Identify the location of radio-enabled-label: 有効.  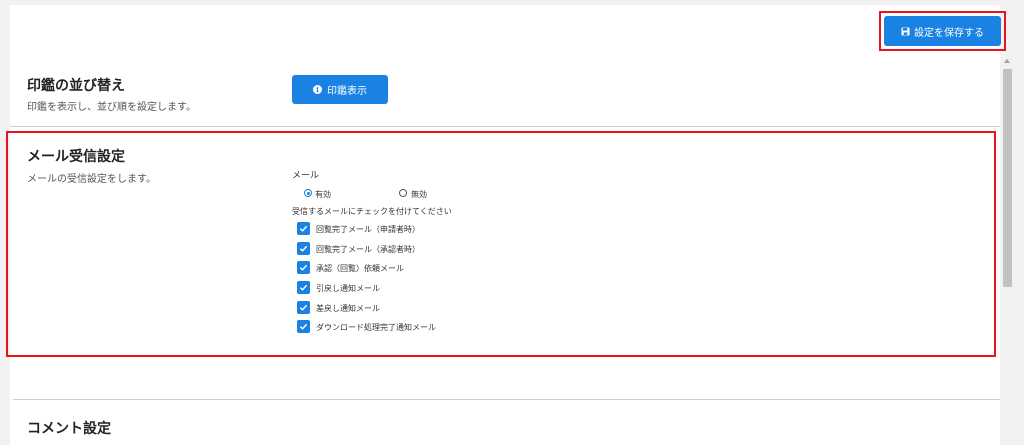
(323, 194).